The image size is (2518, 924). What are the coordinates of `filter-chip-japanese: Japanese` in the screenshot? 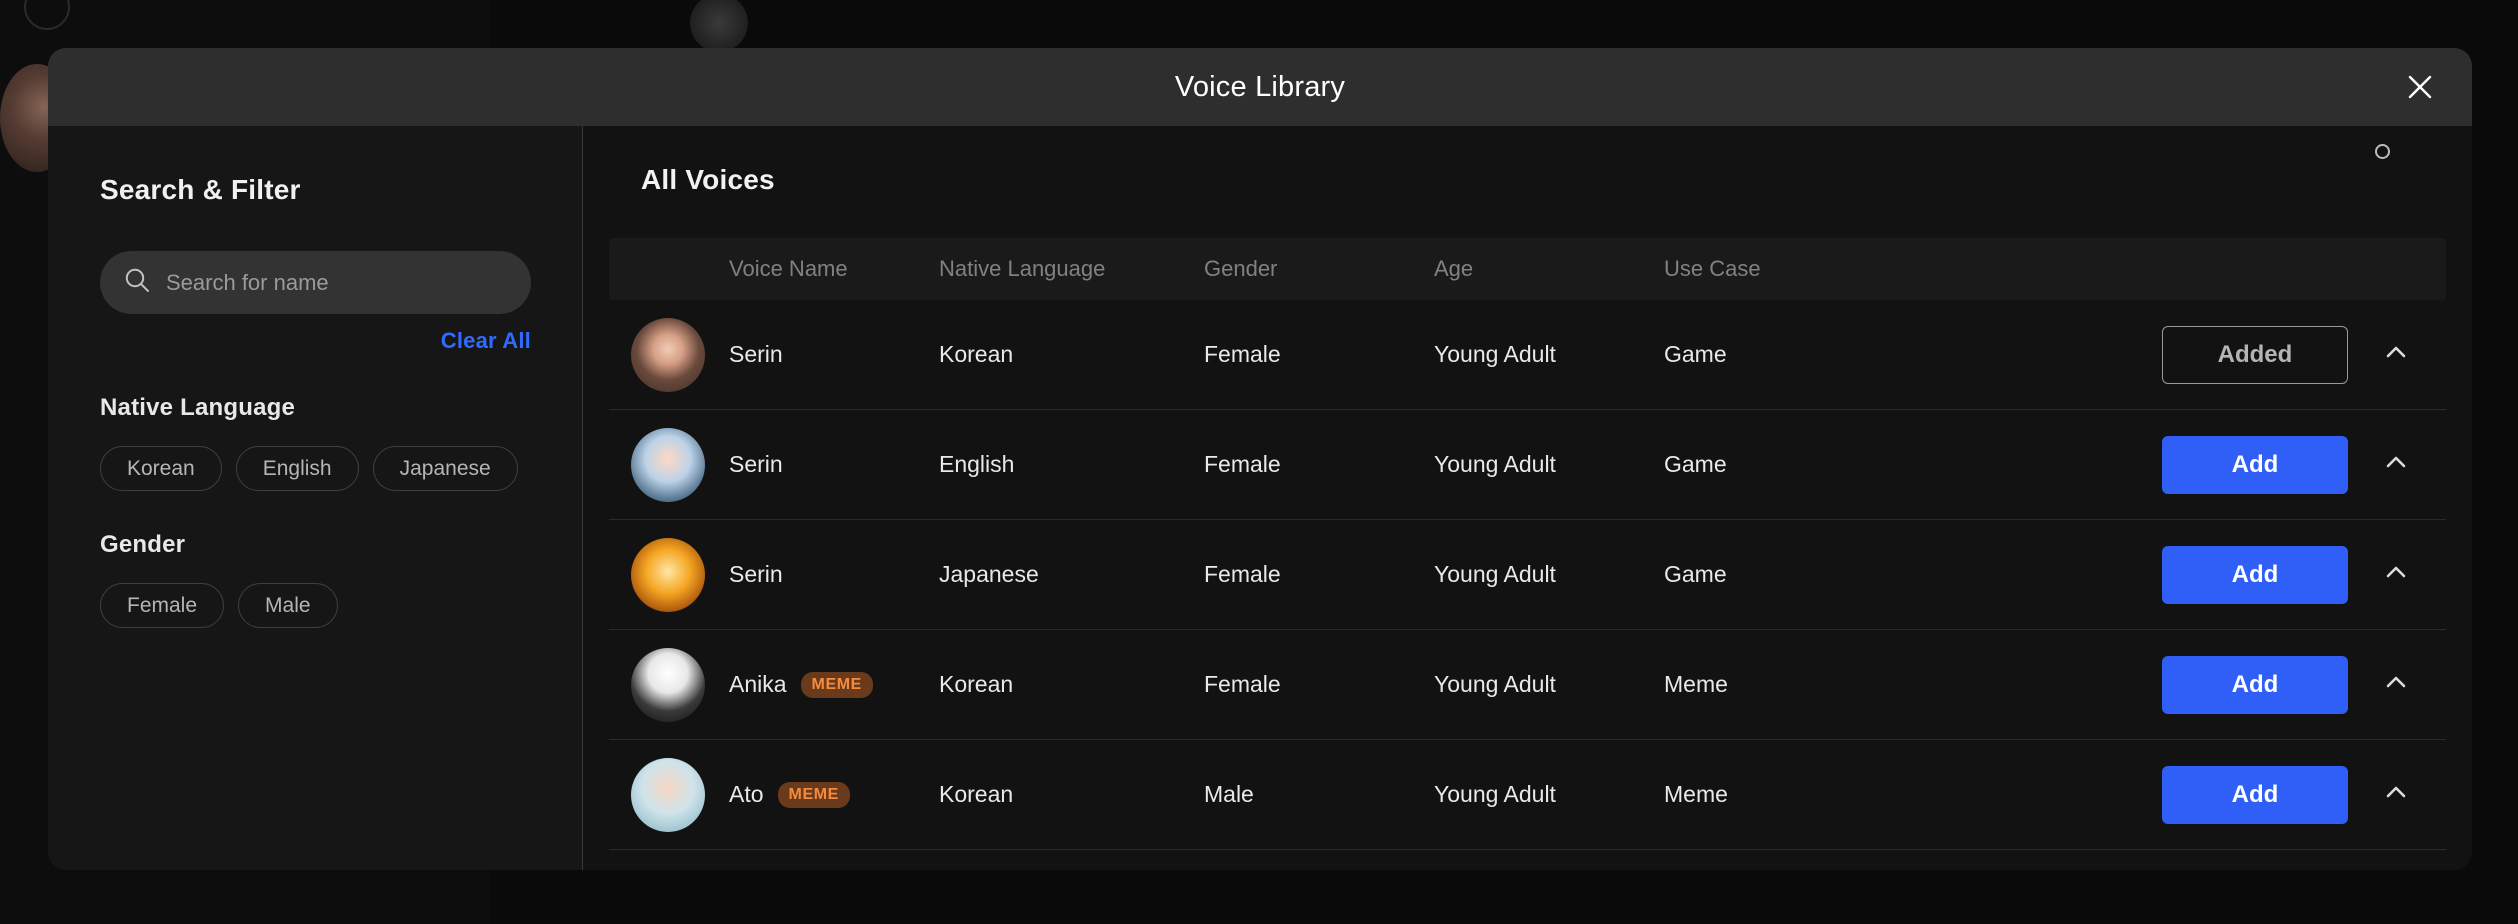 It's located at (445, 468).